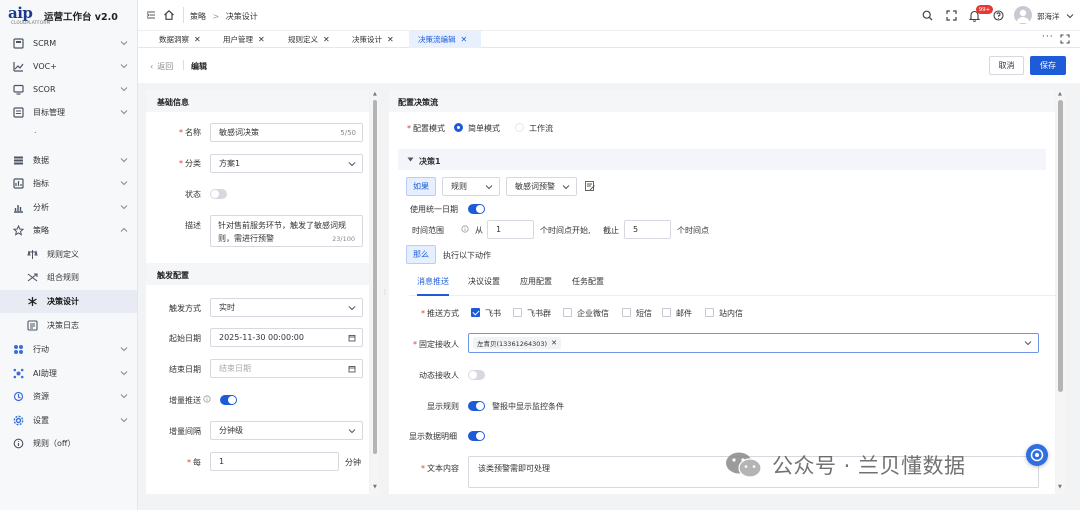 This screenshot has width=1080, height=510. Describe the element at coordinates (693, 230) in the screenshot. I see `until-suffix: 个时间点` at that location.